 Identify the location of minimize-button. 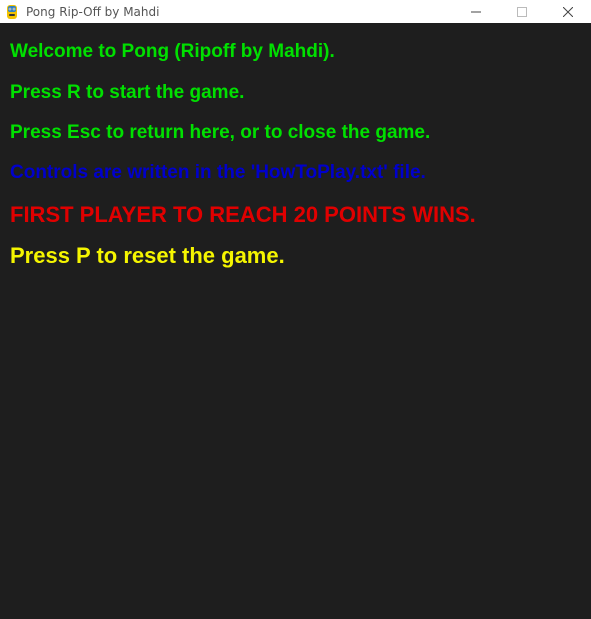
(476, 11).